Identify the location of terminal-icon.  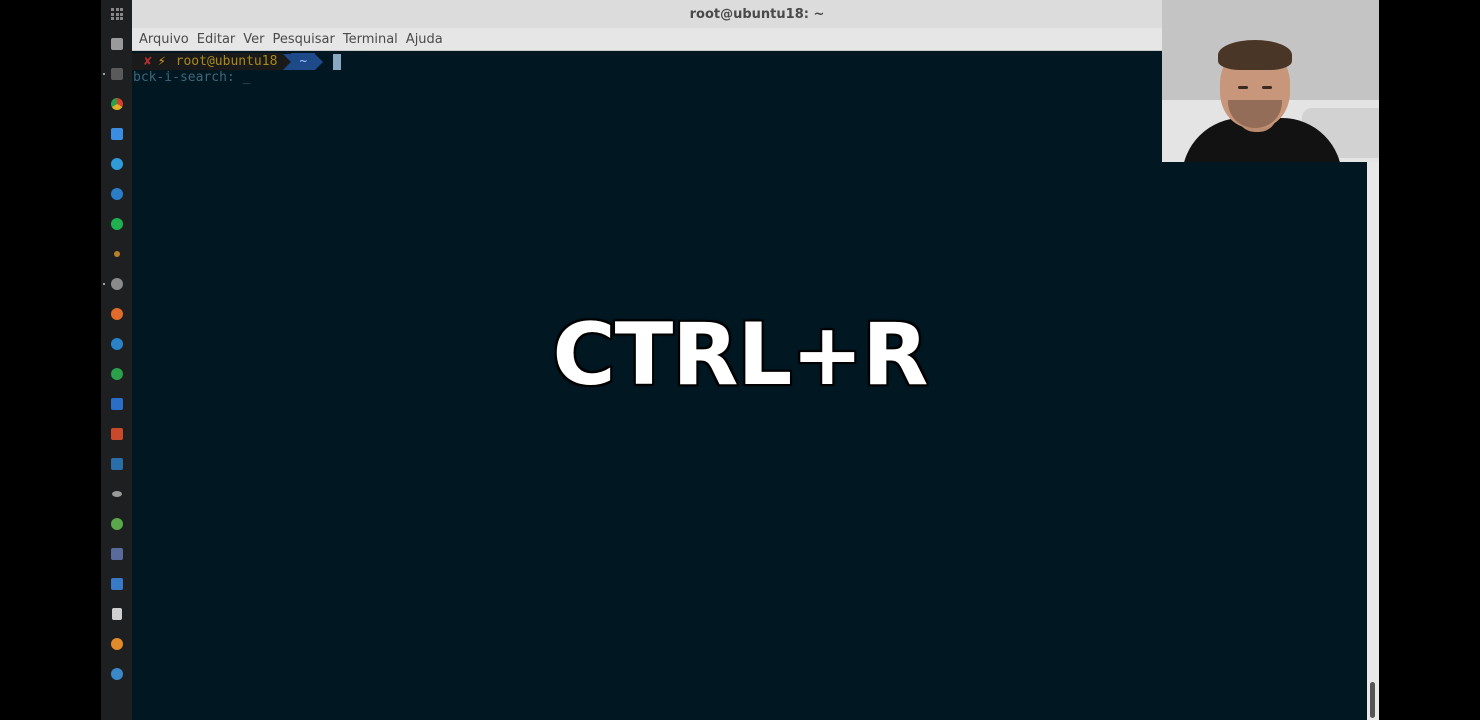
(116, 74).